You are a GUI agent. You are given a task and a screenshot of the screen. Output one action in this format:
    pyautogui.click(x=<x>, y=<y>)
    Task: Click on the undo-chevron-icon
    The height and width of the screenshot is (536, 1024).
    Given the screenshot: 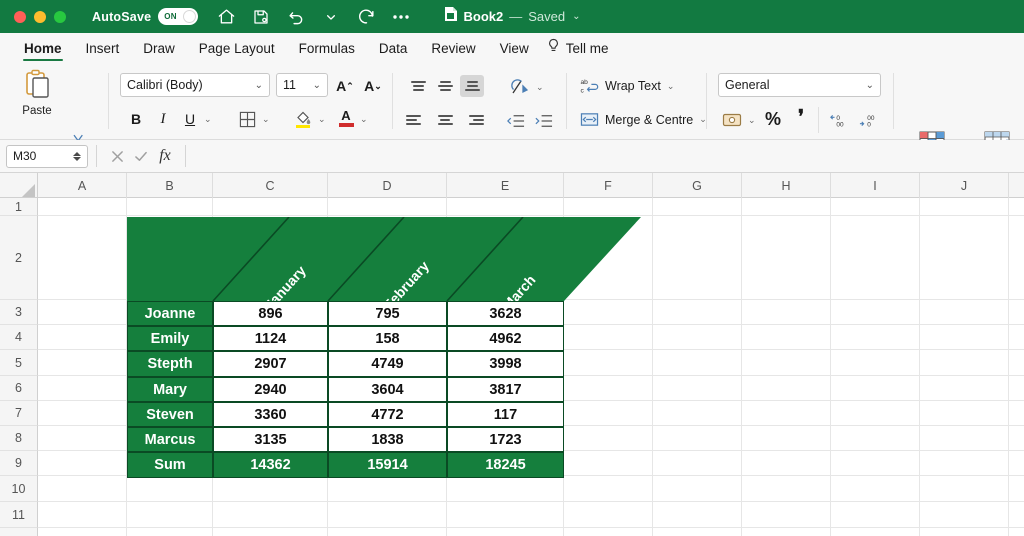 What is the action you would take?
    pyautogui.click(x=331, y=17)
    